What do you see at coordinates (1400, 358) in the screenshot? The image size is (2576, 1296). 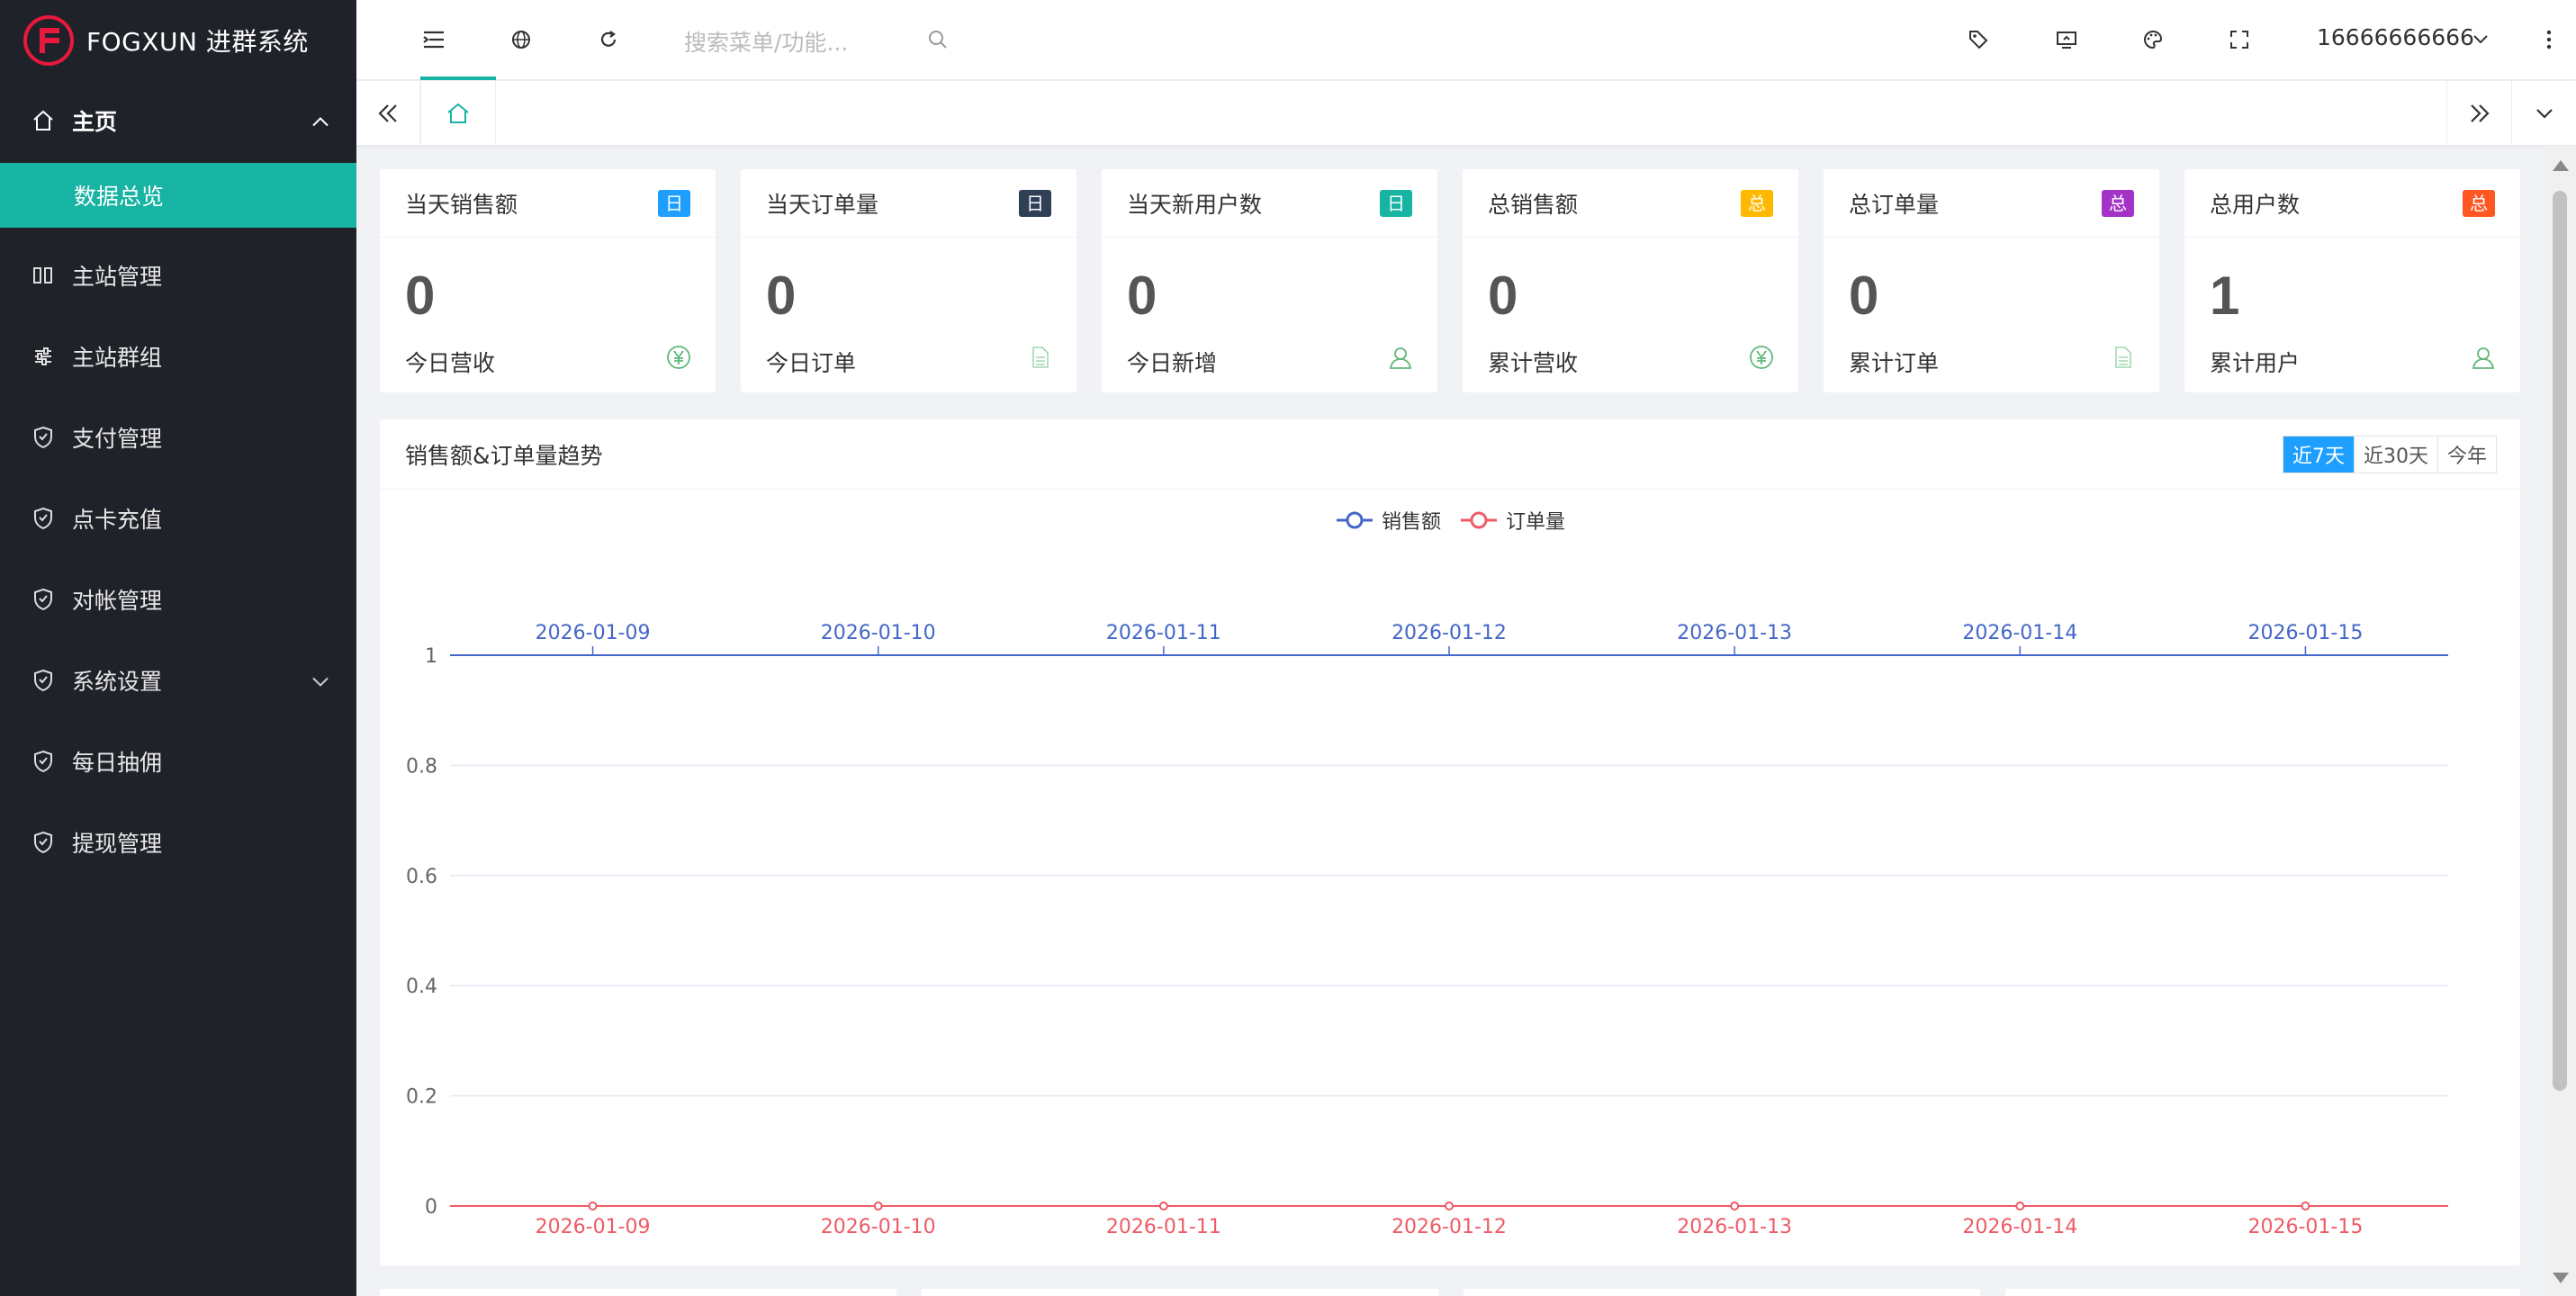 I see `user-icon` at bounding box center [1400, 358].